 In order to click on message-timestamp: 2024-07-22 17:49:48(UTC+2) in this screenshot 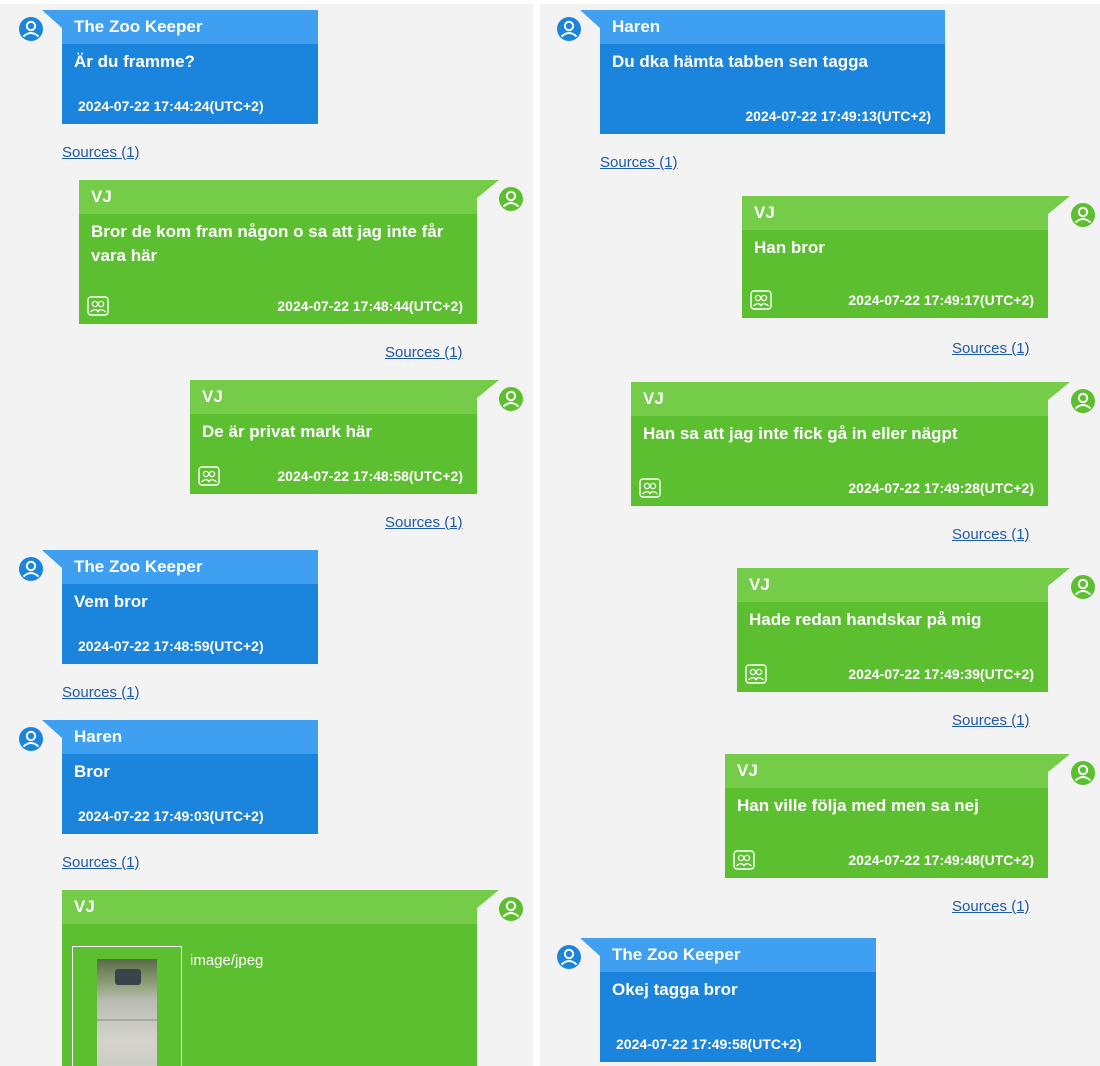, I will do `click(941, 860)`.